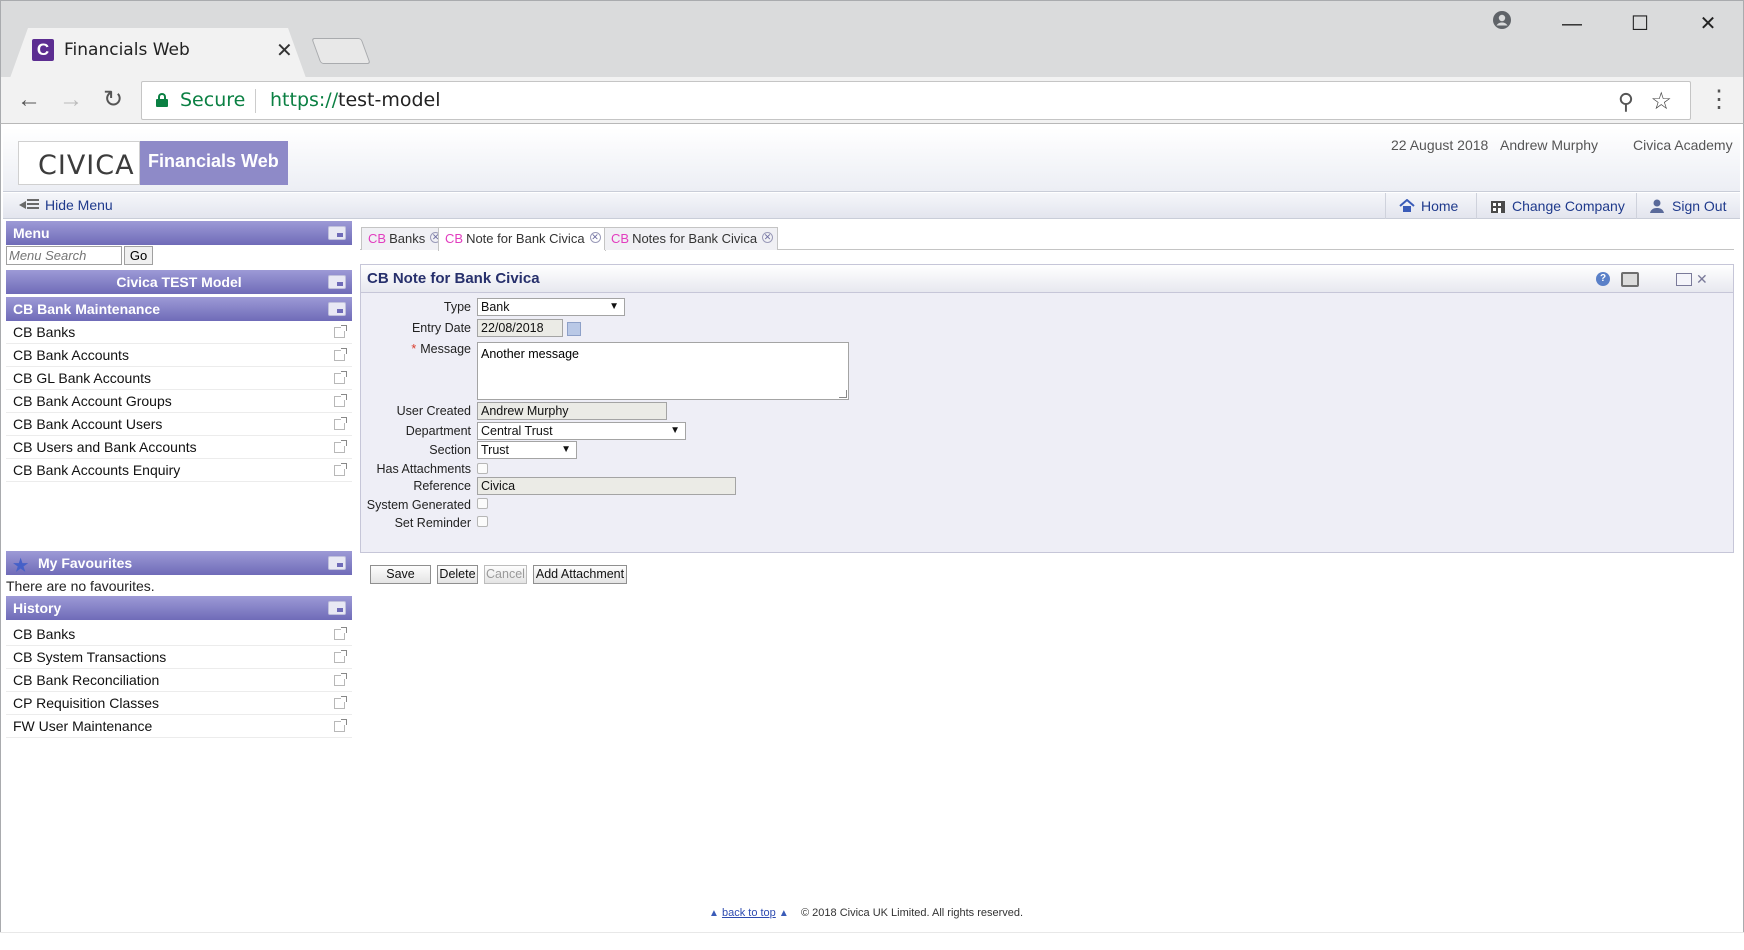 The width and height of the screenshot is (1744, 950). What do you see at coordinates (1440, 145) in the screenshot?
I see `header-date: 22 August 2018` at bounding box center [1440, 145].